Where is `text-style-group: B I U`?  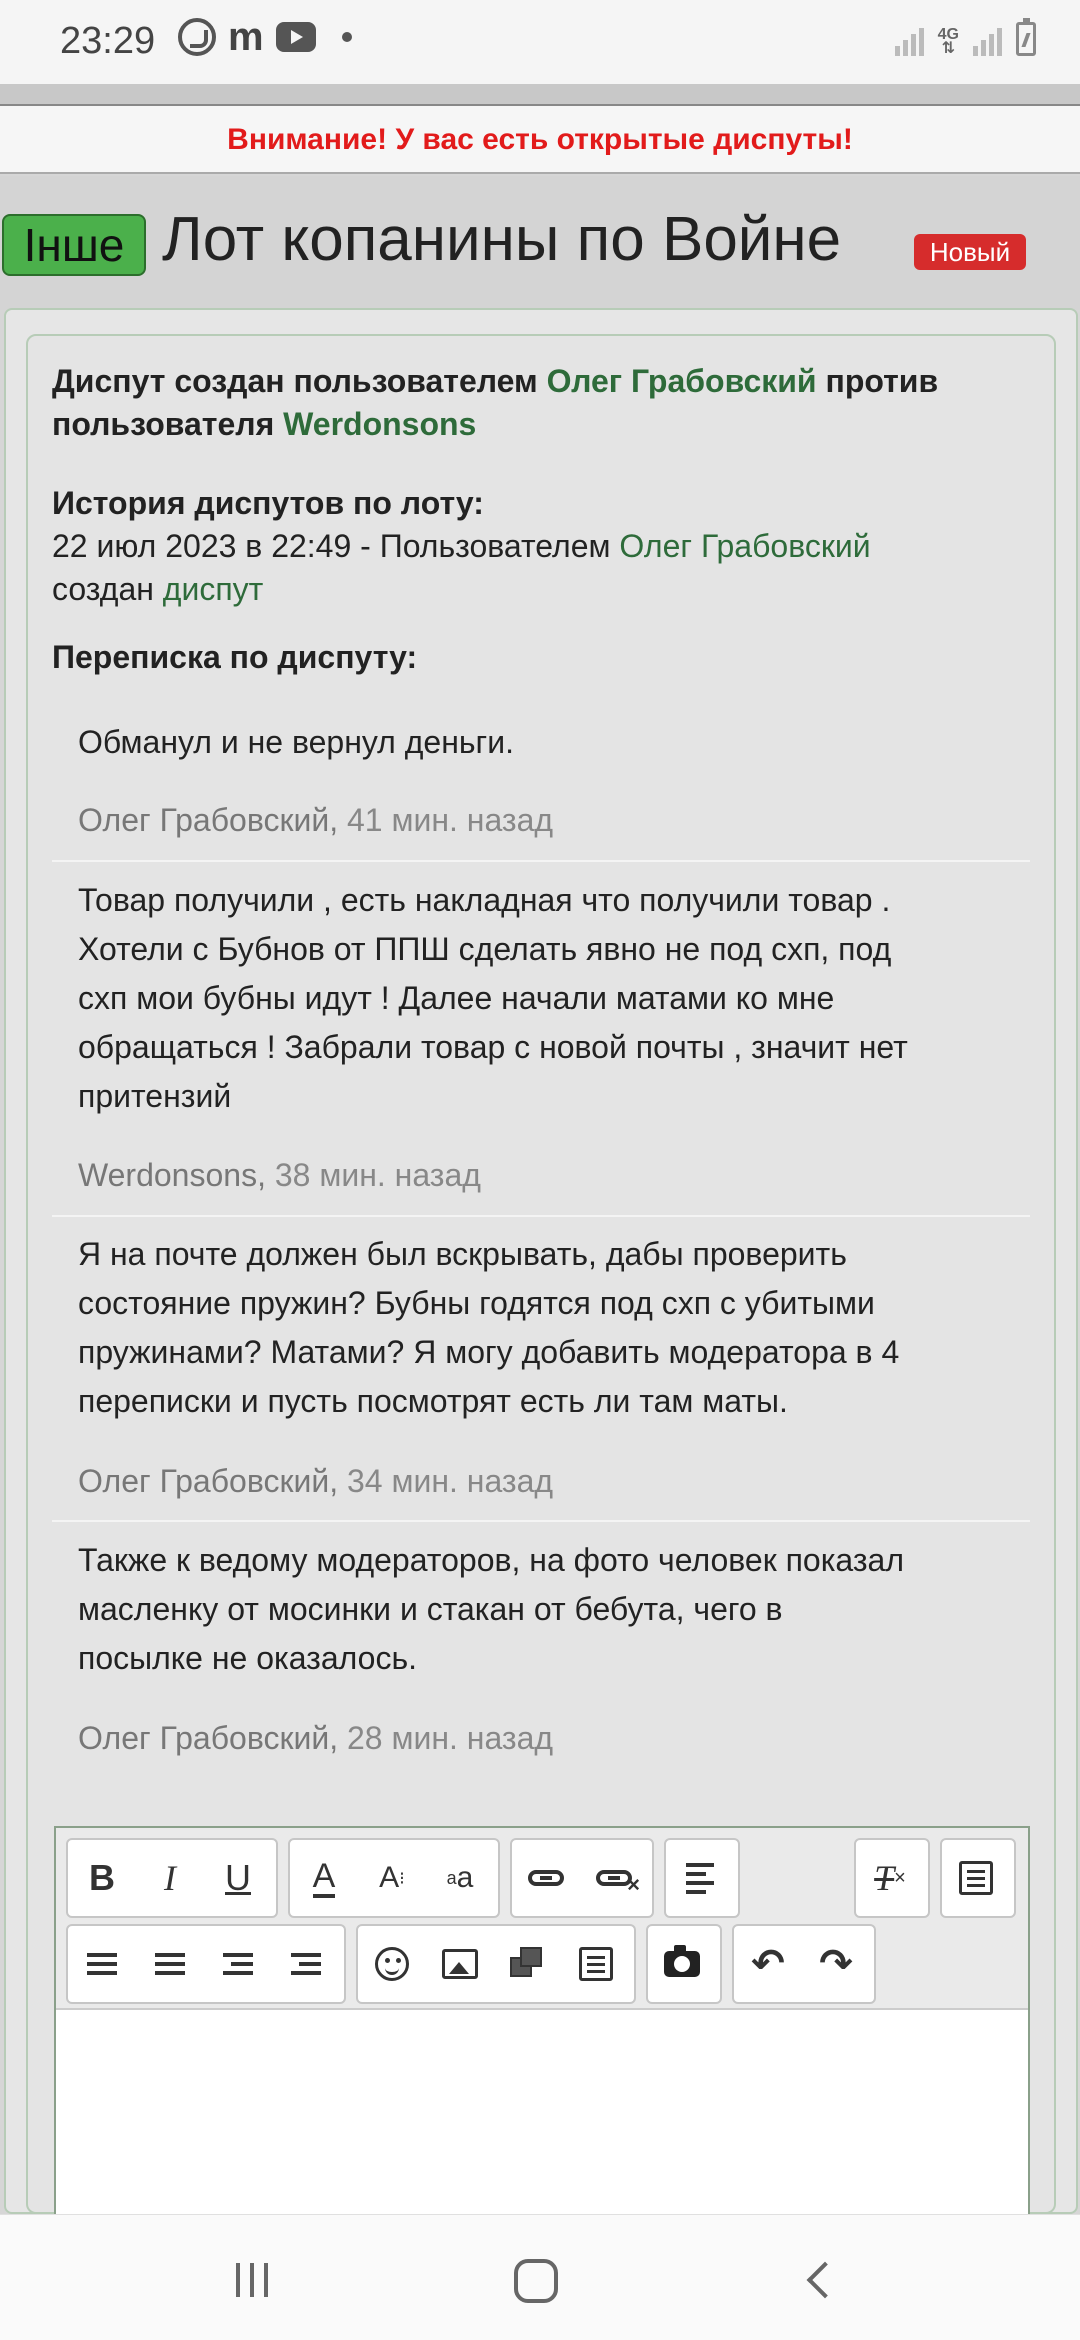
text-style-group: B I U is located at coordinates (172, 1878).